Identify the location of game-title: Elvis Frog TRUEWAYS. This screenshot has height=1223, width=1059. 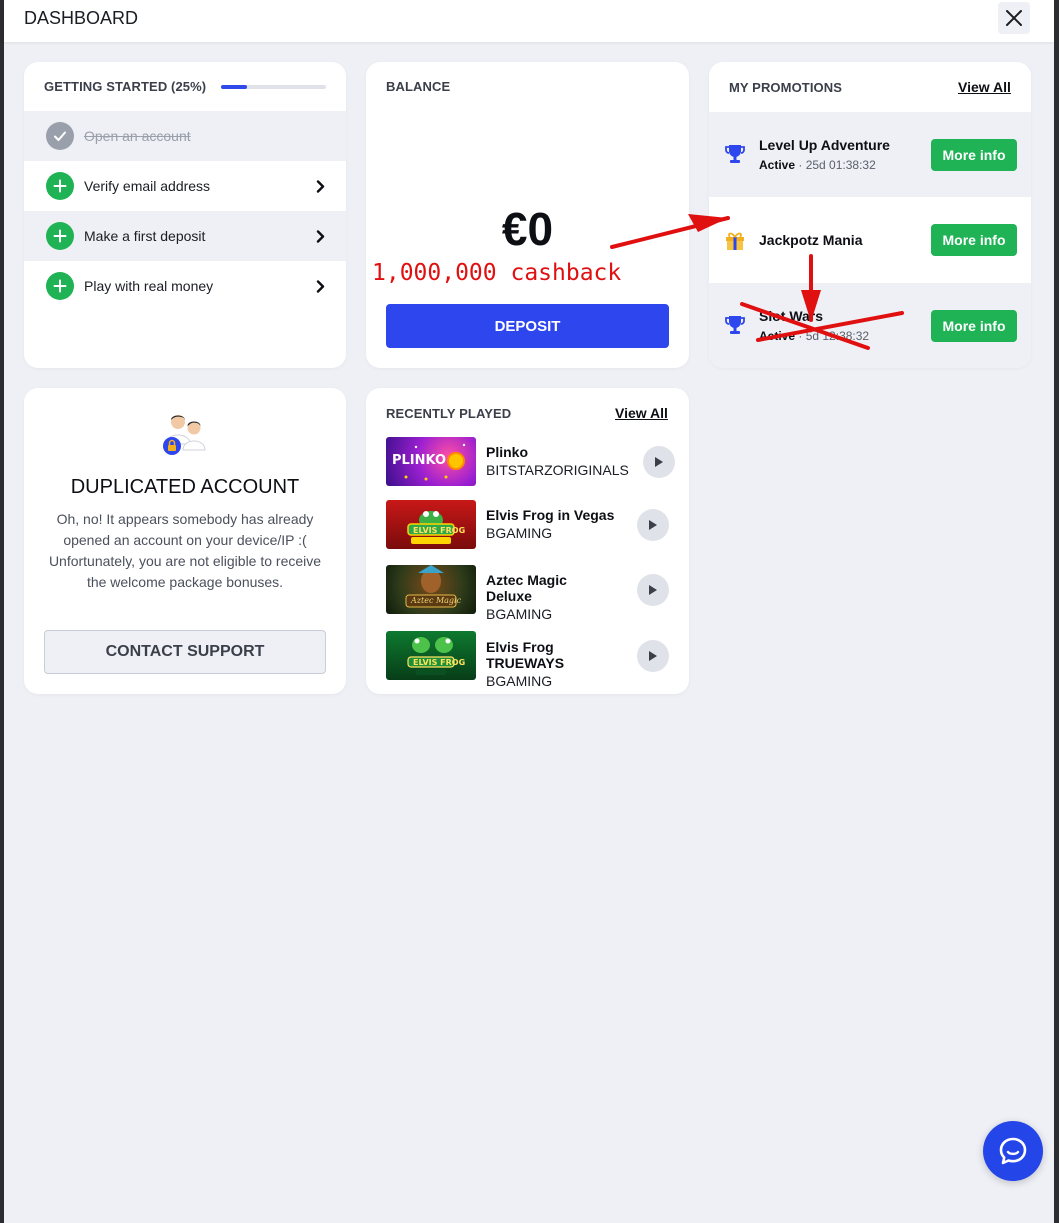
(525, 655).